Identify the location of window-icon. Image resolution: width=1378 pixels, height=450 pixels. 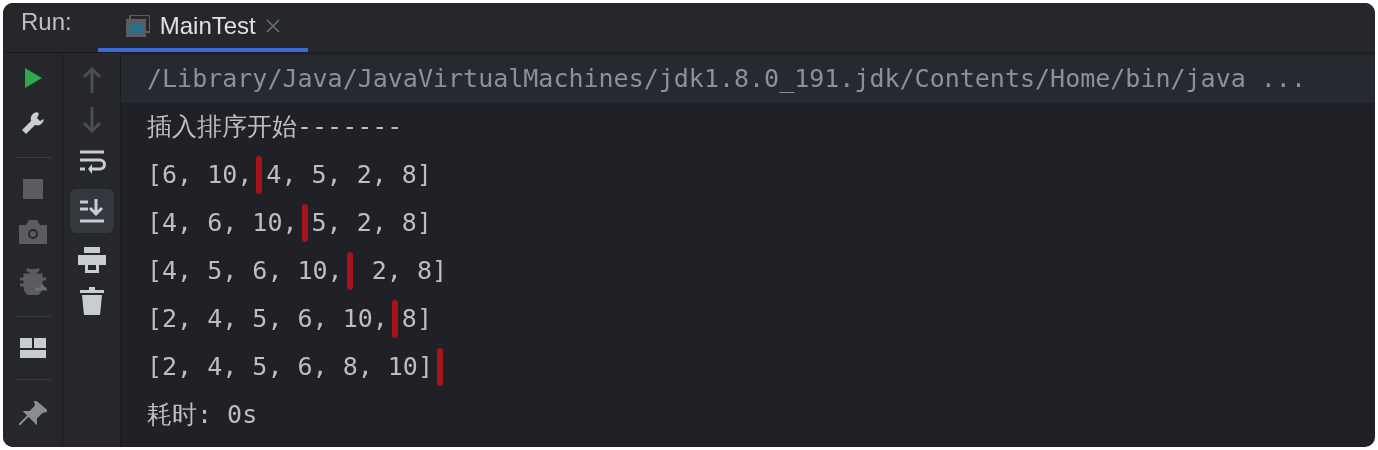
(137, 26).